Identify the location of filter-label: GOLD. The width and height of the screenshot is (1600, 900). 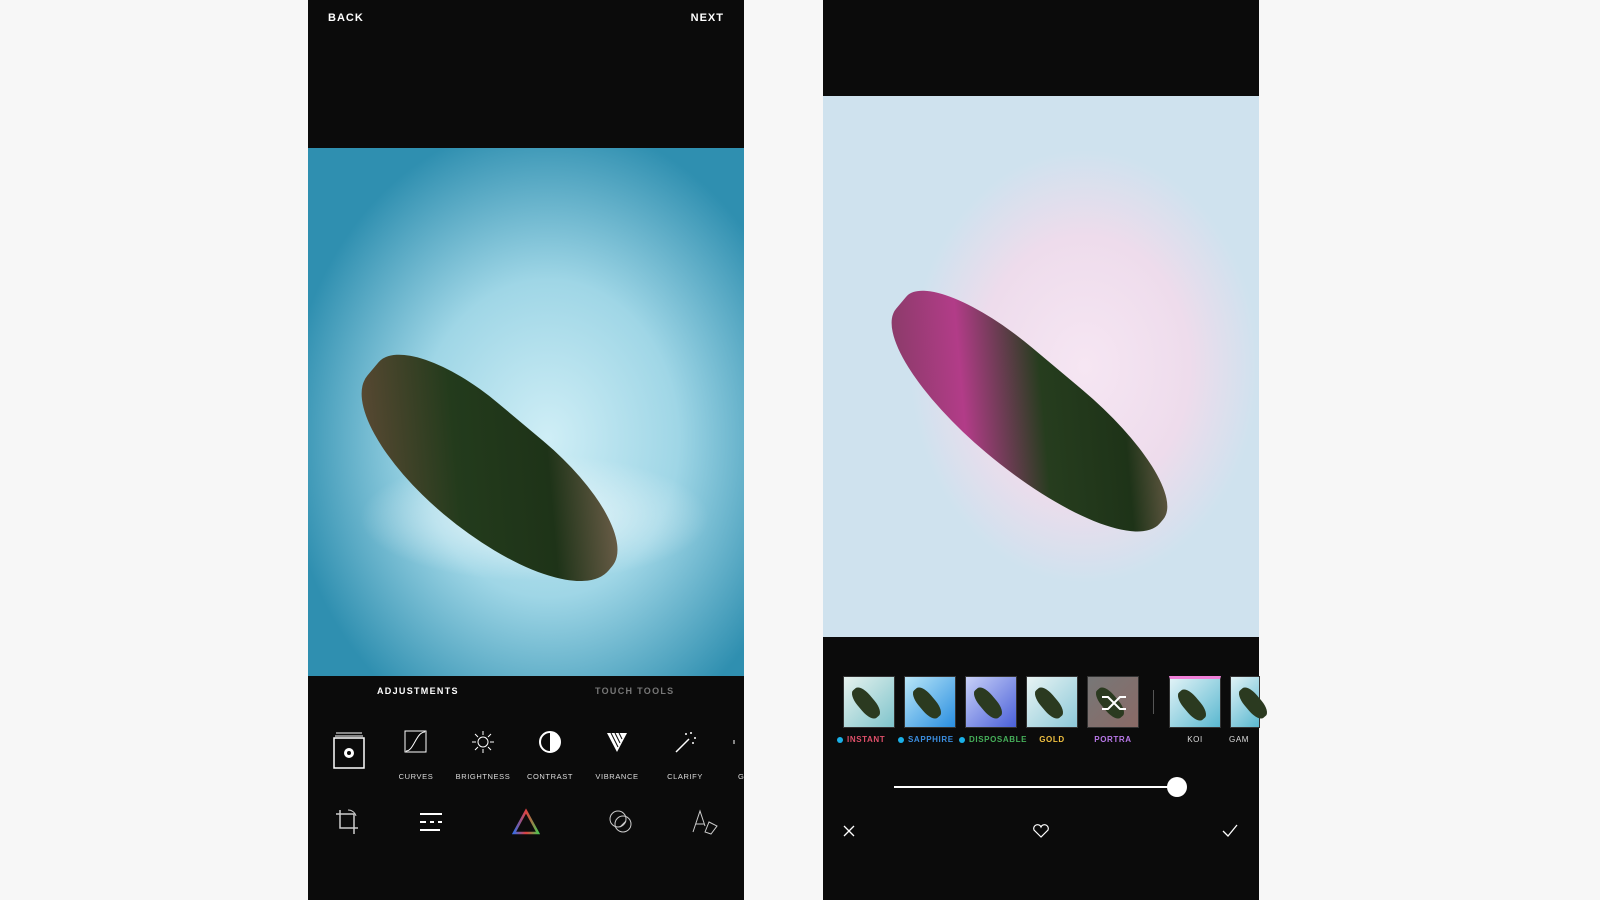
(1052, 739).